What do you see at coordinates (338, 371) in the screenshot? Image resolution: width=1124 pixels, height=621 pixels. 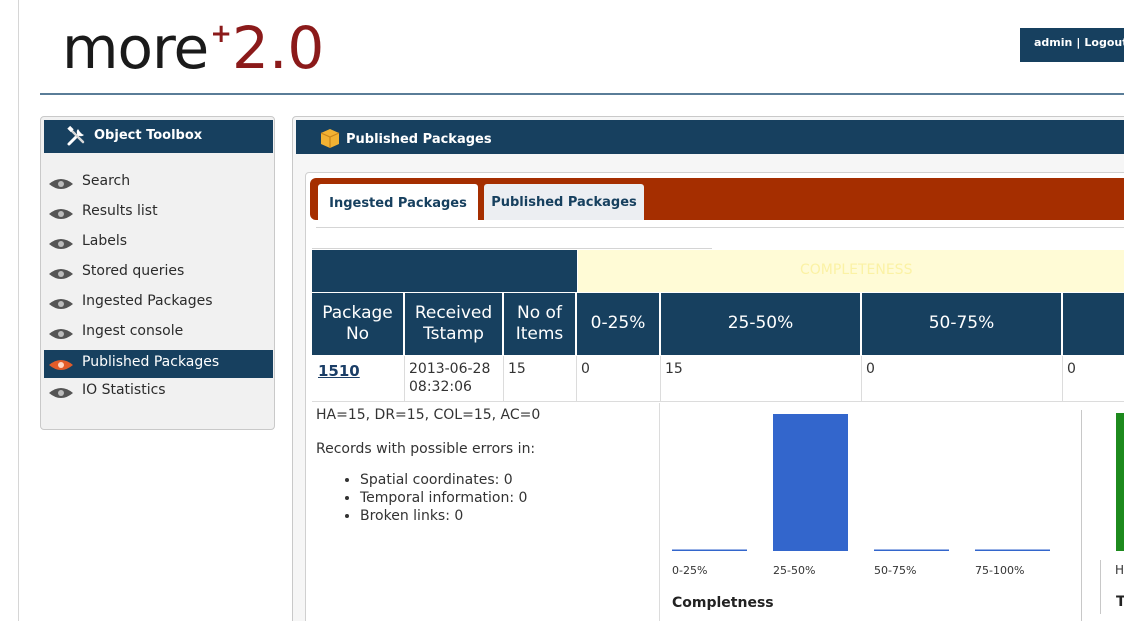 I see `package-link: 1510` at bounding box center [338, 371].